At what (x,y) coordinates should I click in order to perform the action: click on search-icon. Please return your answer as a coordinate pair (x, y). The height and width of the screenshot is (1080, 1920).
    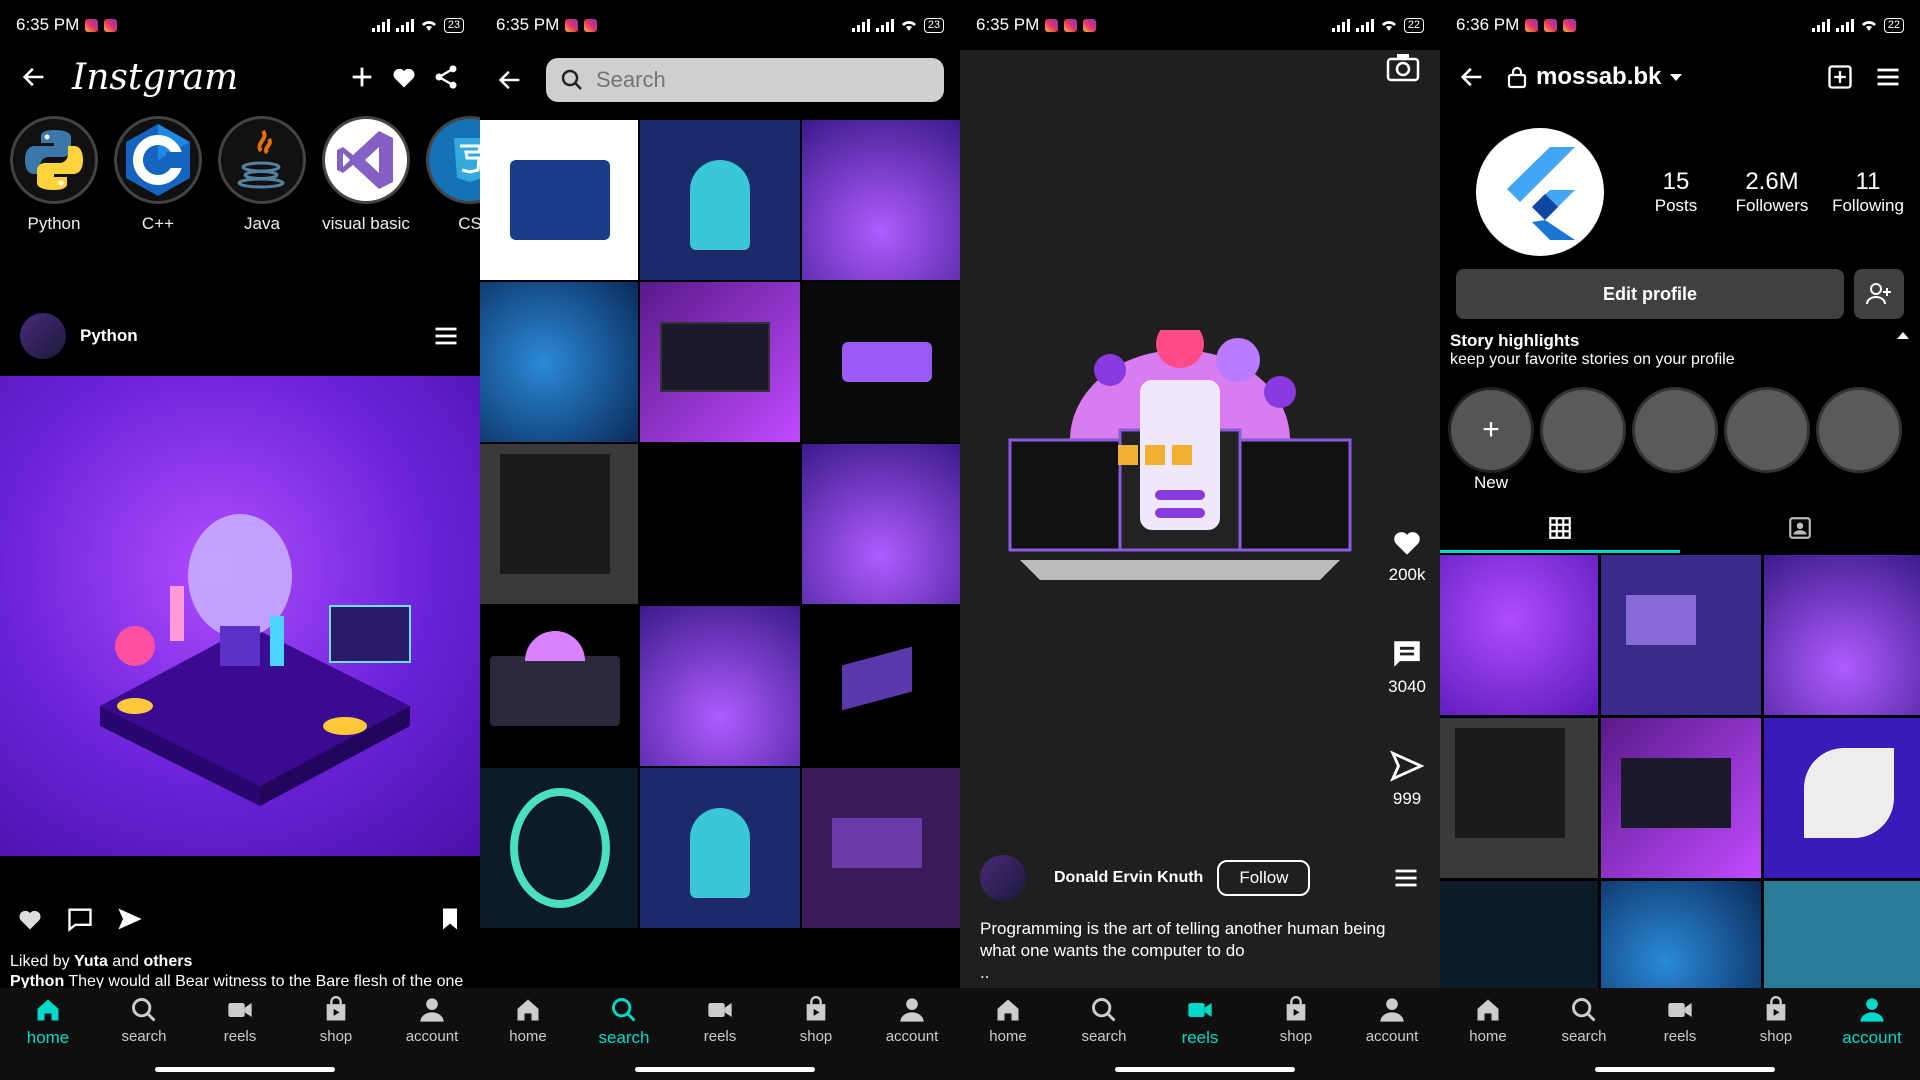
    Looking at the image, I should click on (571, 79).